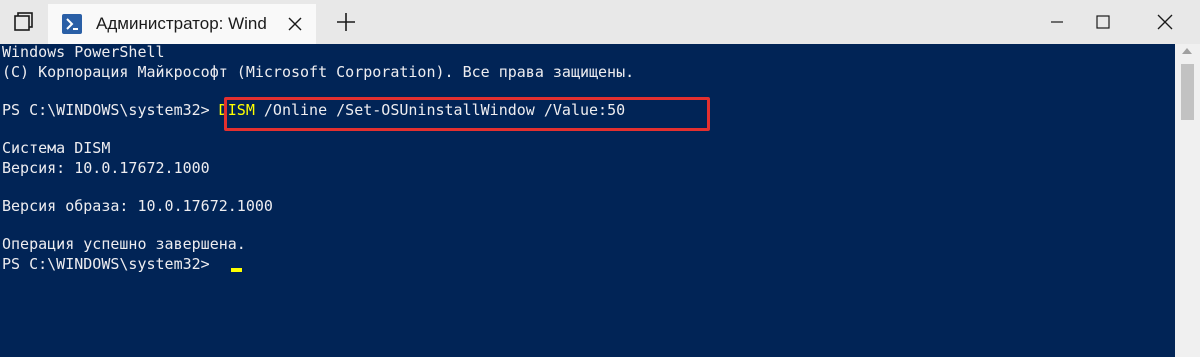 The width and height of the screenshot is (1200, 357). I want to click on maximize-icon, so click(1103, 22).